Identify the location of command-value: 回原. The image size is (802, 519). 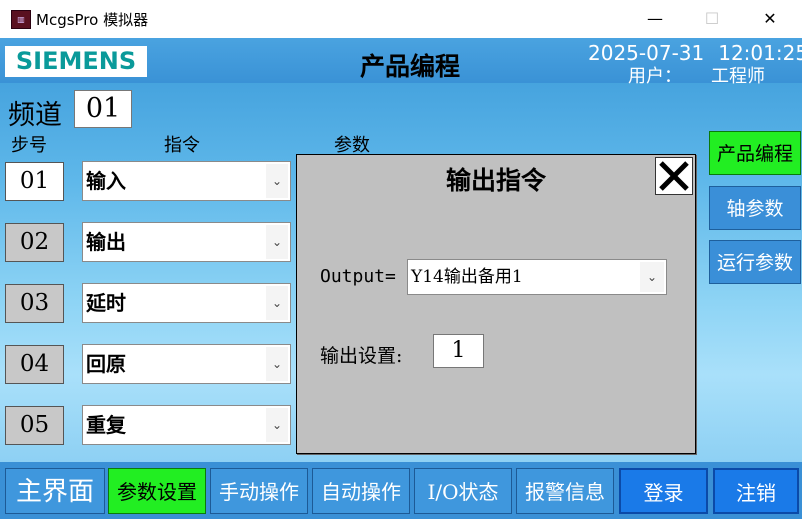
(106, 364).